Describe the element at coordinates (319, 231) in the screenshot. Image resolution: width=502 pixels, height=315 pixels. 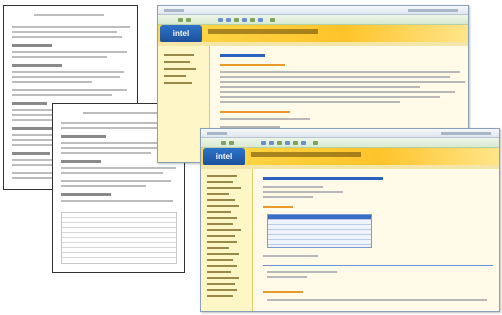
I see `data-table` at that location.